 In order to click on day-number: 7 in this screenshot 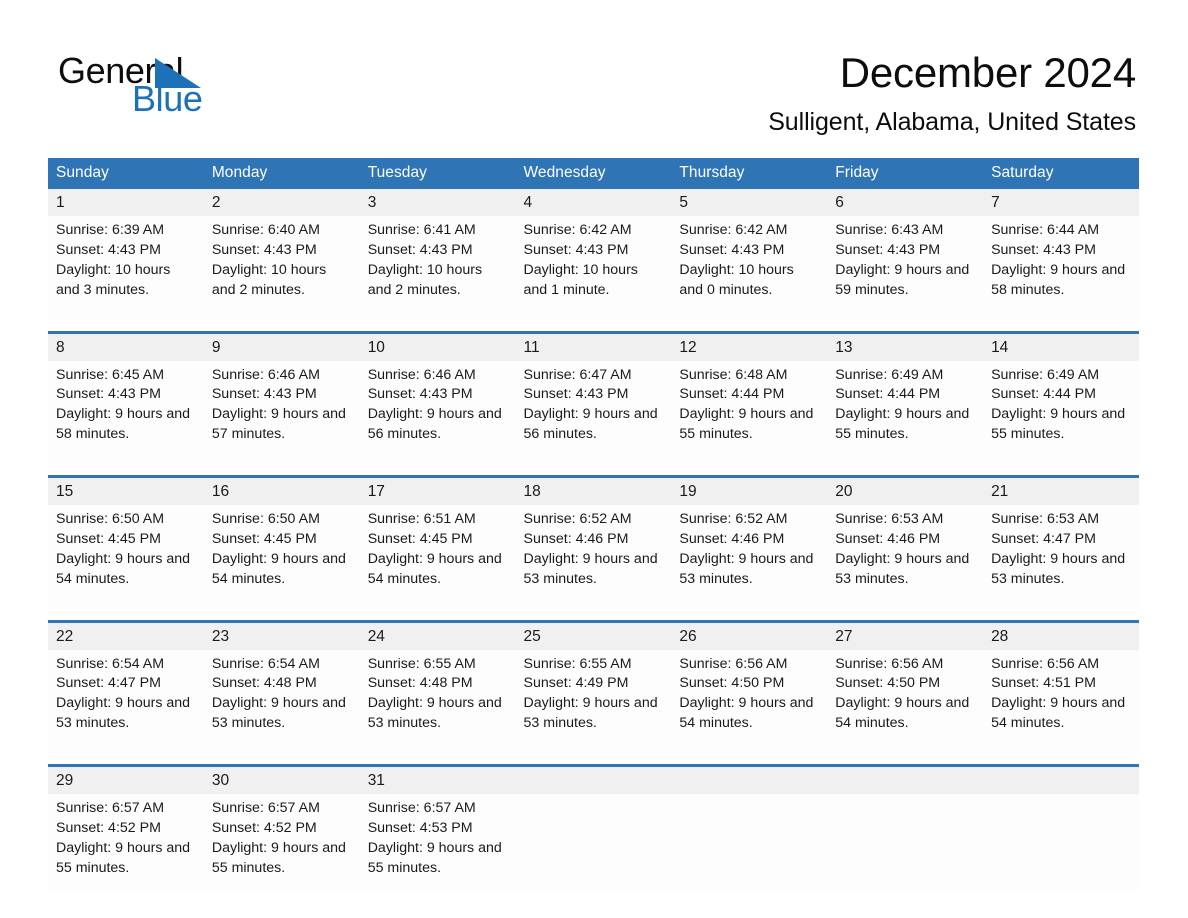, I will do `click(1061, 202)`.